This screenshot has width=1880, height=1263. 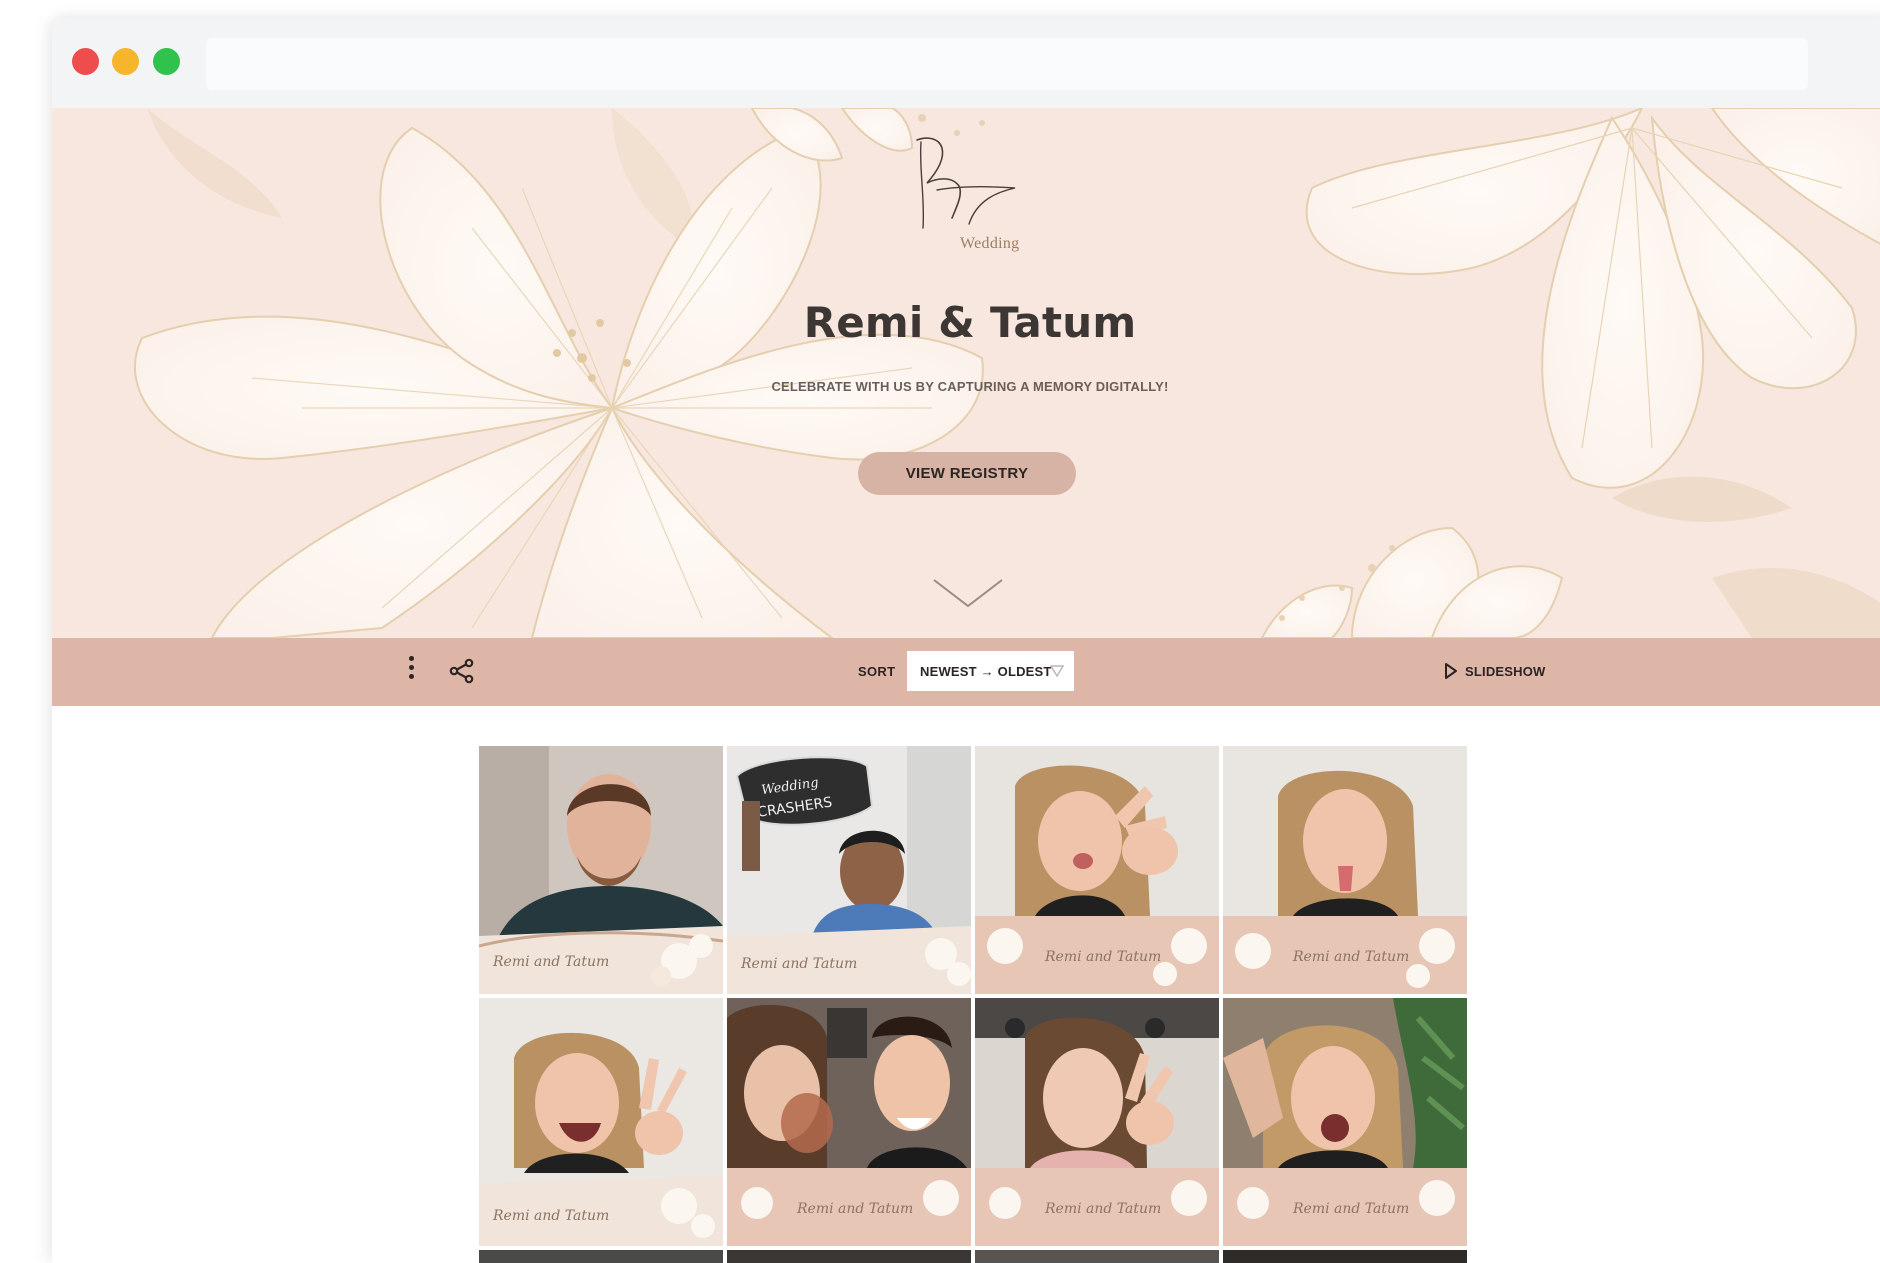 I want to click on play-icon, so click(x=1451, y=671).